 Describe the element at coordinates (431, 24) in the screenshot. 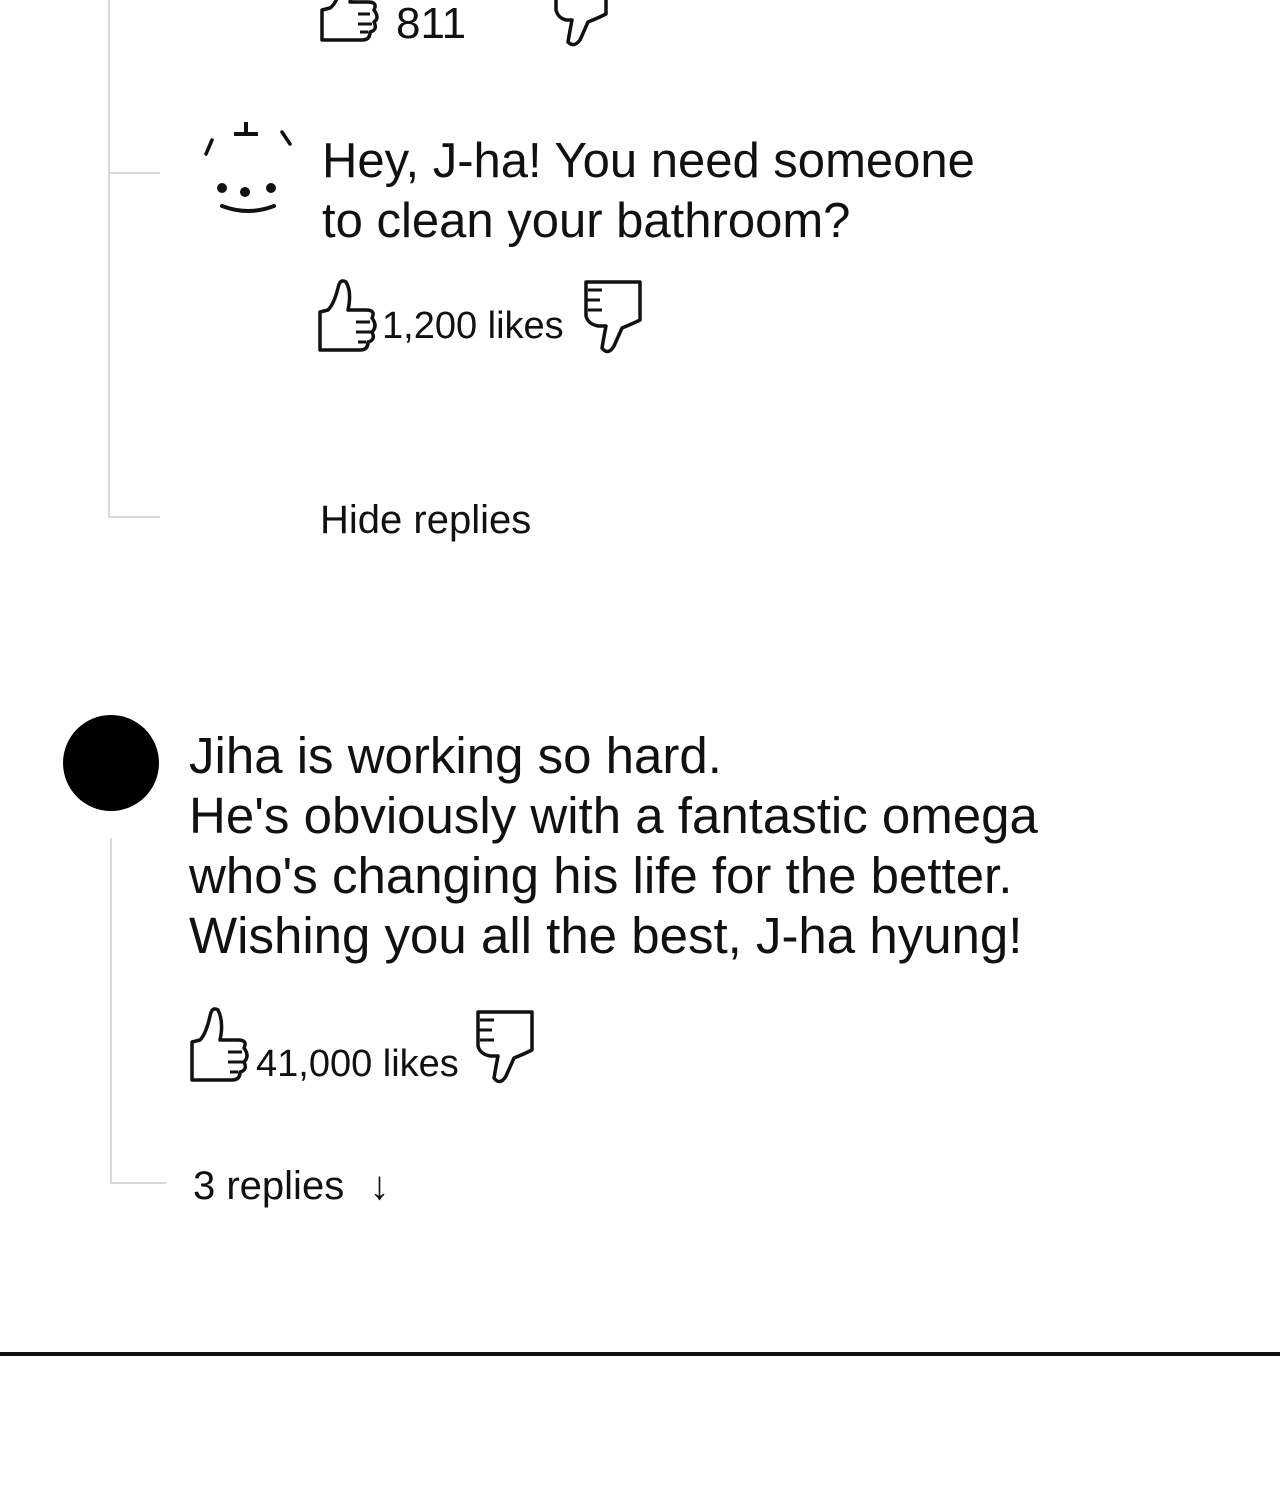

I see `top-likes-count: 811` at that location.